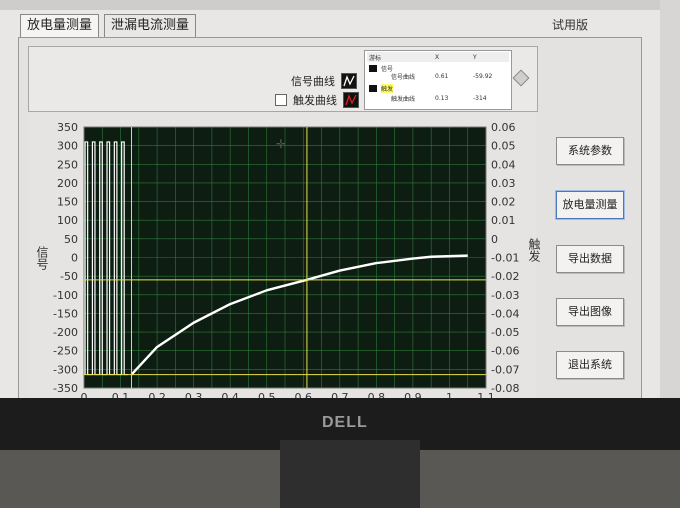  I want to click on exit-system-button: 退出系统, so click(590, 365).